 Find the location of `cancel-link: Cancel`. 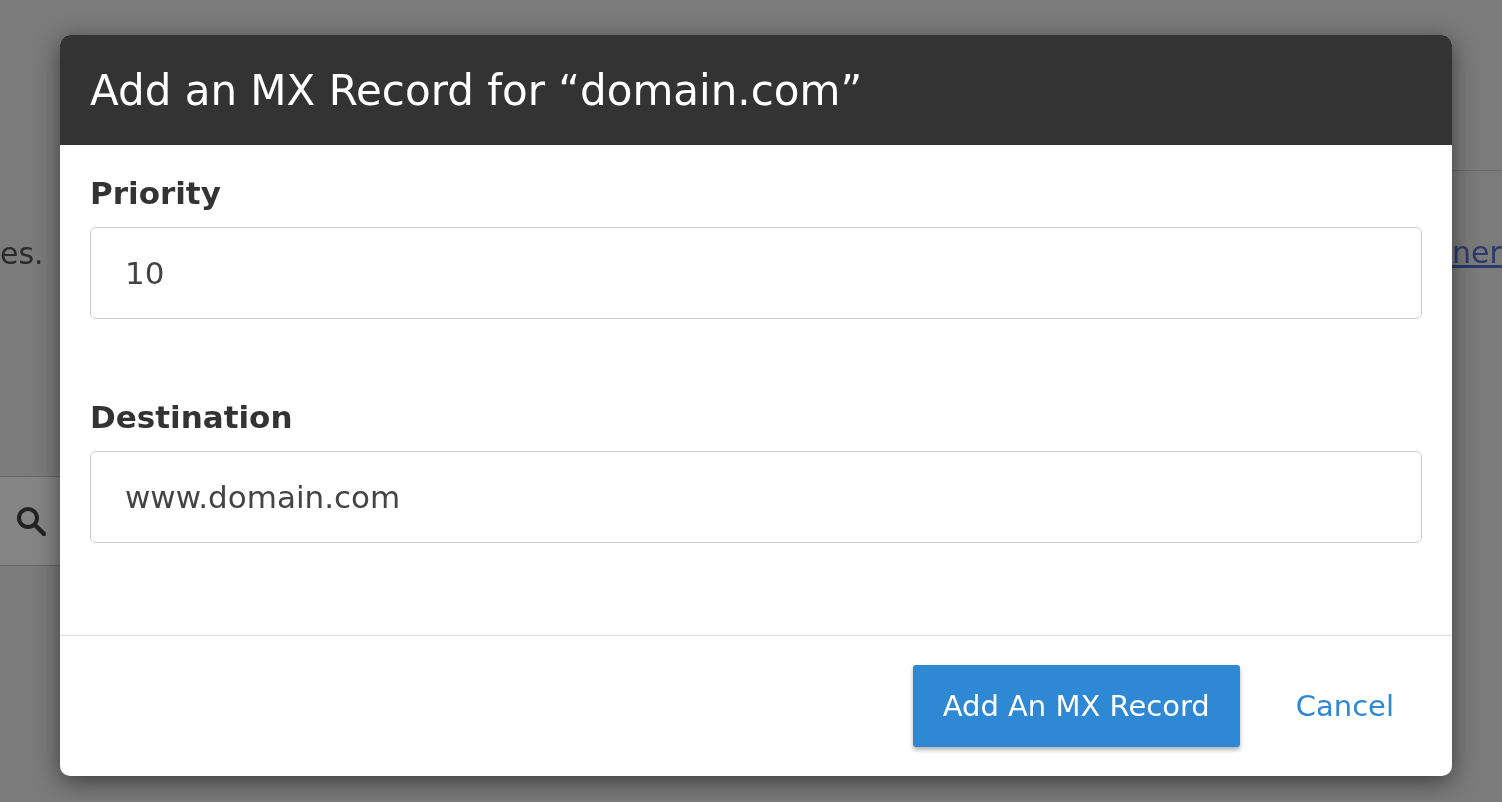

cancel-link: Cancel is located at coordinates (1344, 706).